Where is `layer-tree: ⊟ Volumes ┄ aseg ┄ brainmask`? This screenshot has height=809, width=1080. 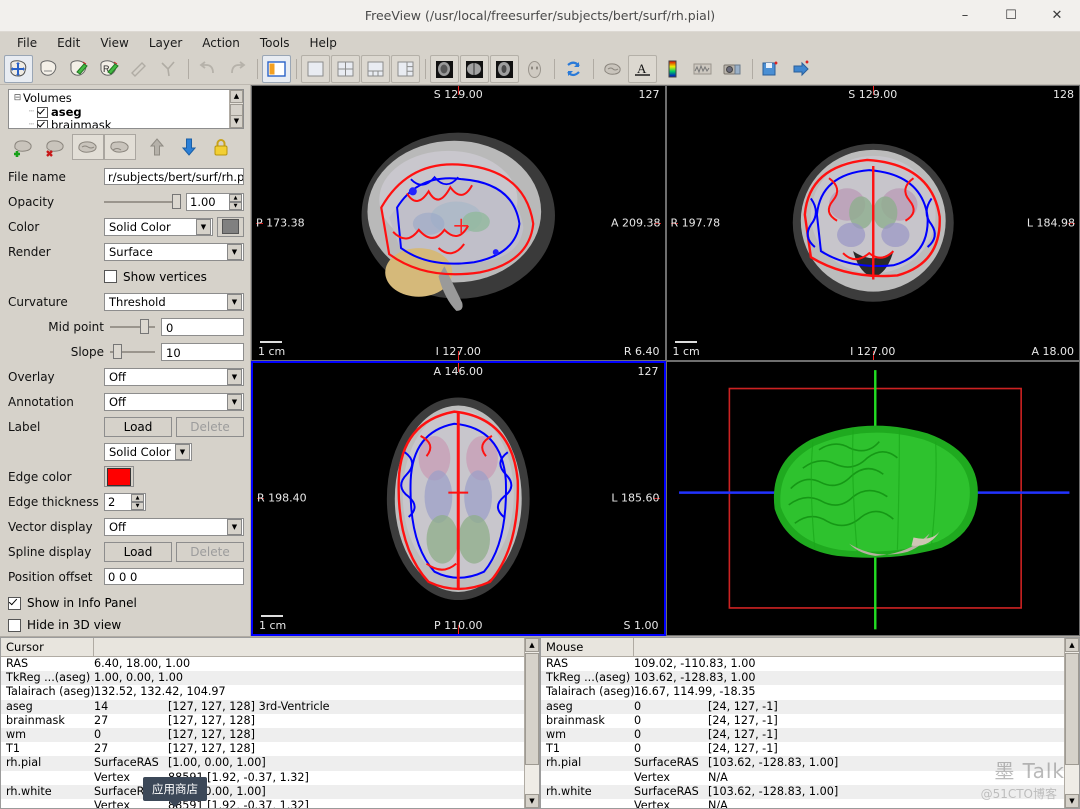 layer-tree: ⊟ Volumes ┄ aseg ┄ brainmask is located at coordinates (126, 109).